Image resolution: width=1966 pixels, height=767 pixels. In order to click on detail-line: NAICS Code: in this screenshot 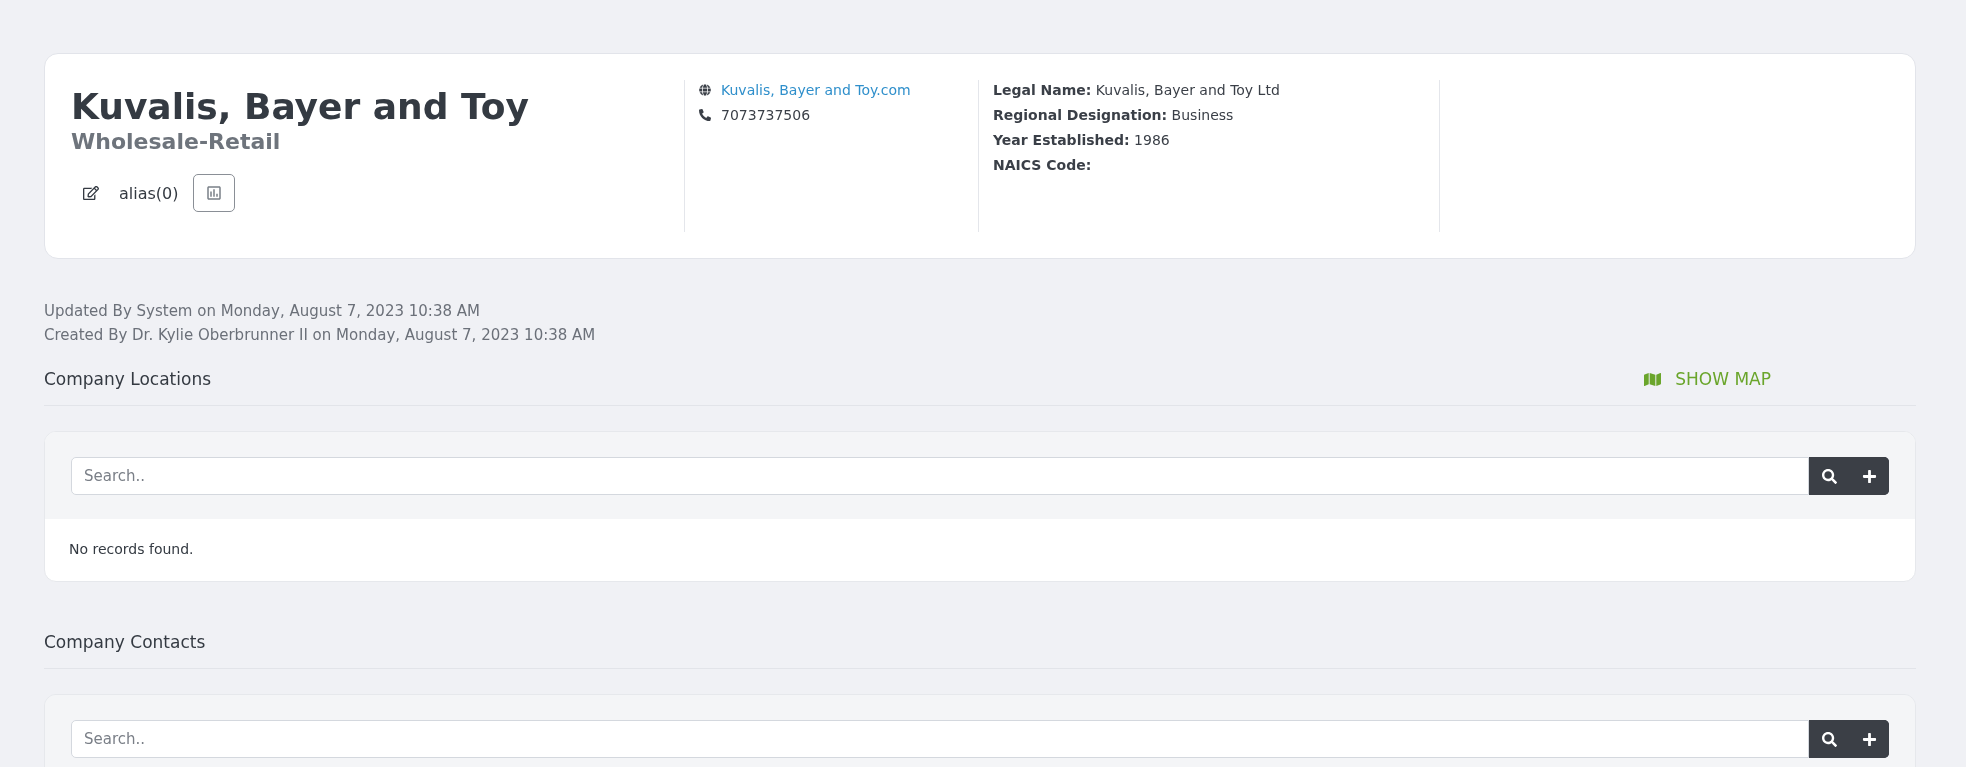, I will do `click(1043, 165)`.